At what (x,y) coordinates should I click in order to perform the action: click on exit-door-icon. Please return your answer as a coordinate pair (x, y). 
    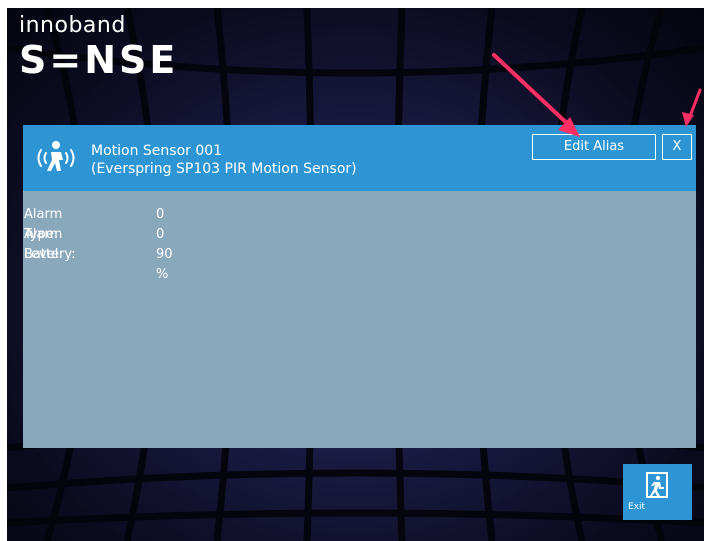
    Looking at the image, I should click on (657, 485).